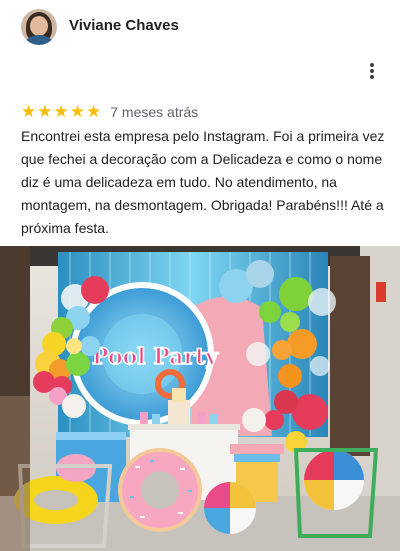 Image resolution: width=400 pixels, height=551 pixels. I want to click on avatar, so click(39, 27).